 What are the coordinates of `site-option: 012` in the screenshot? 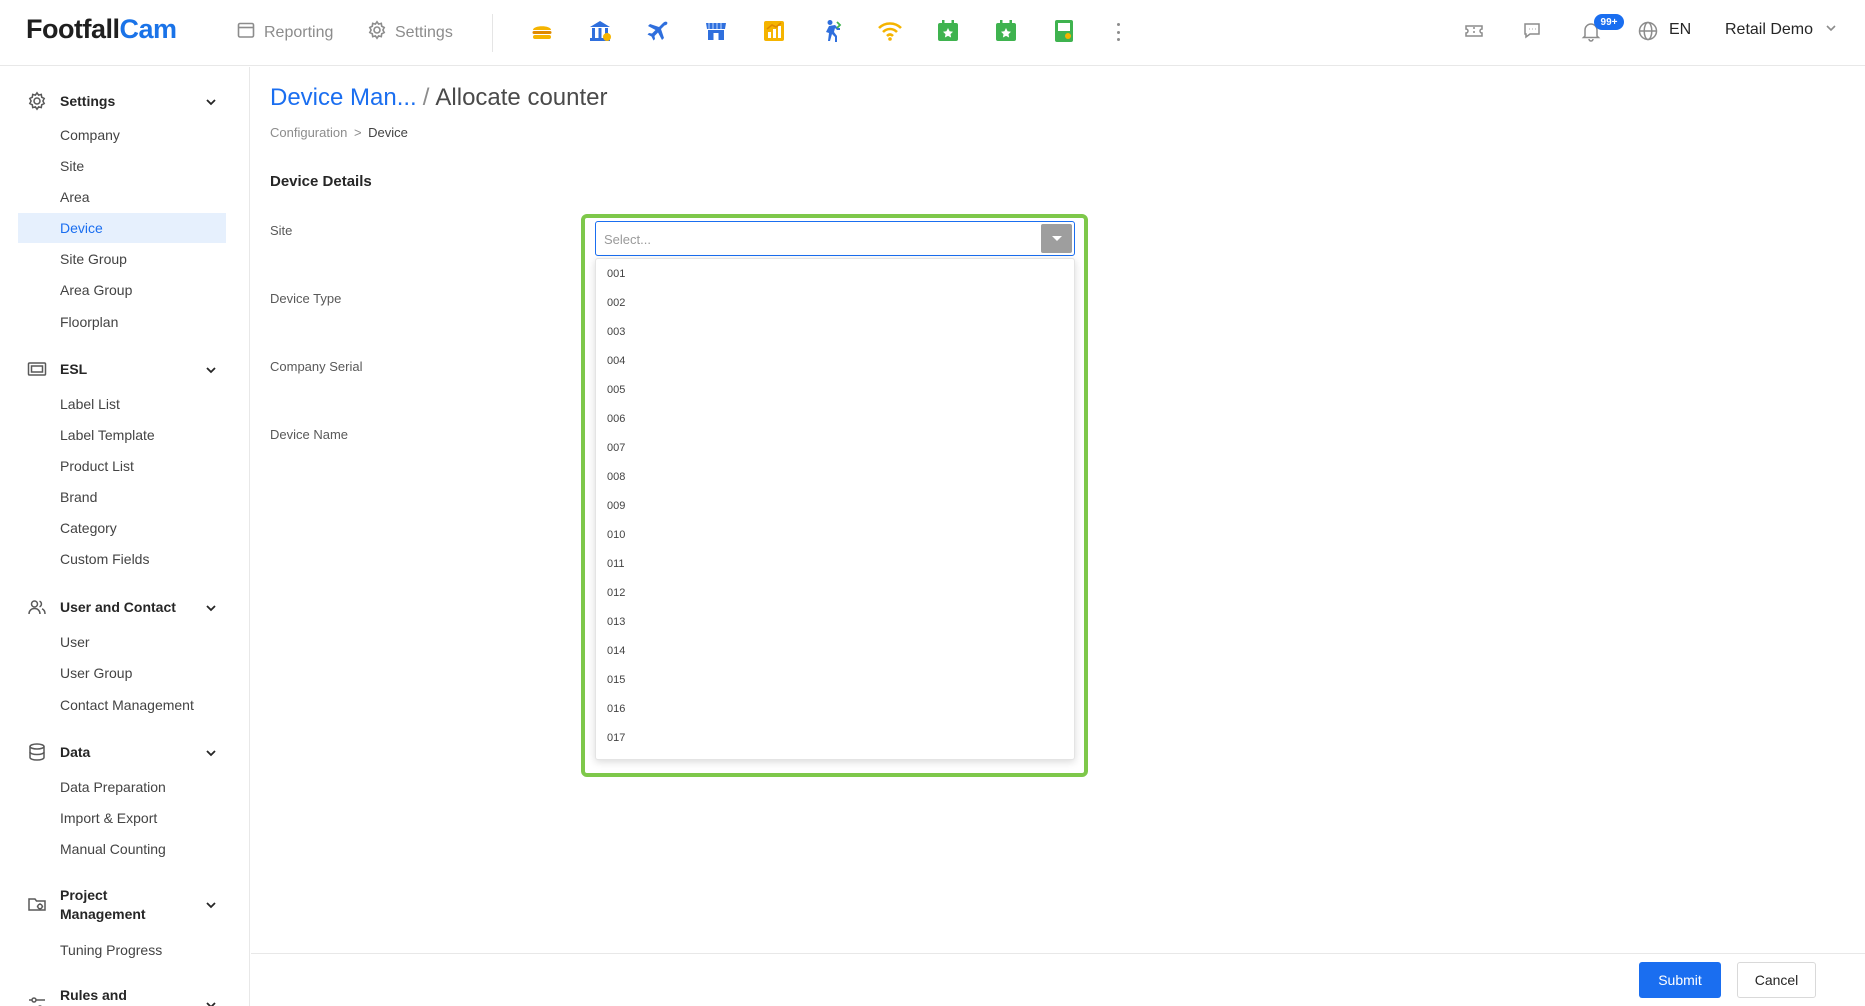 It's located at (835, 592).